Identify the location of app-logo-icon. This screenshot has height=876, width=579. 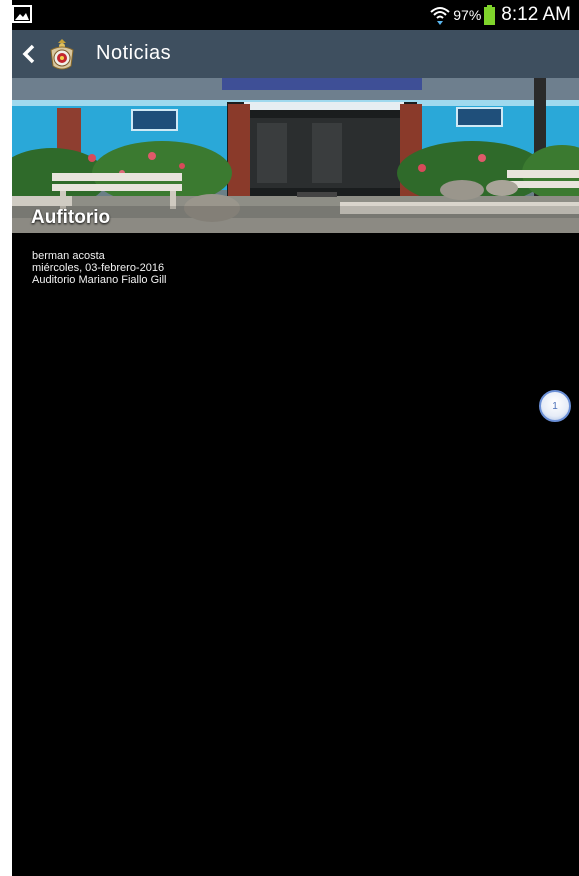
(62, 55).